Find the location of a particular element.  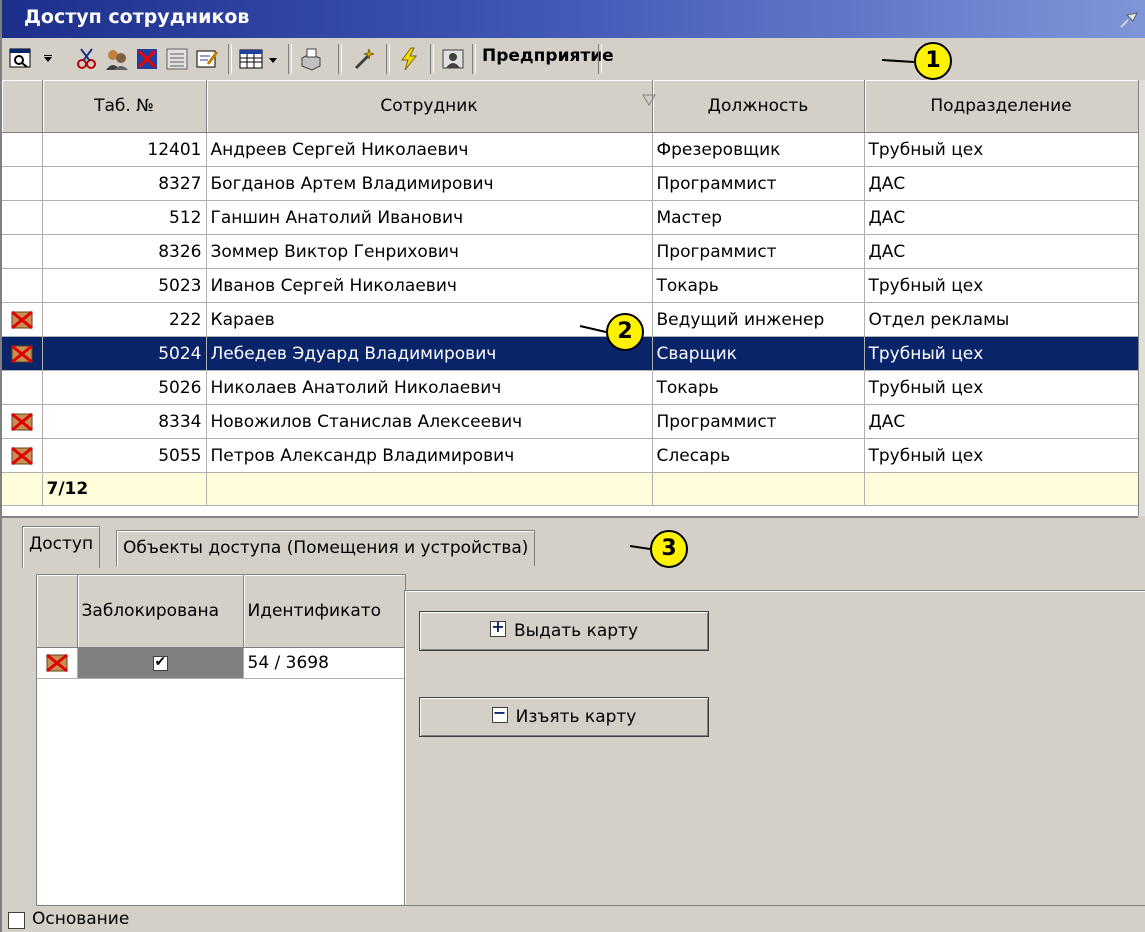

delete-icon is located at coordinates (147, 59).